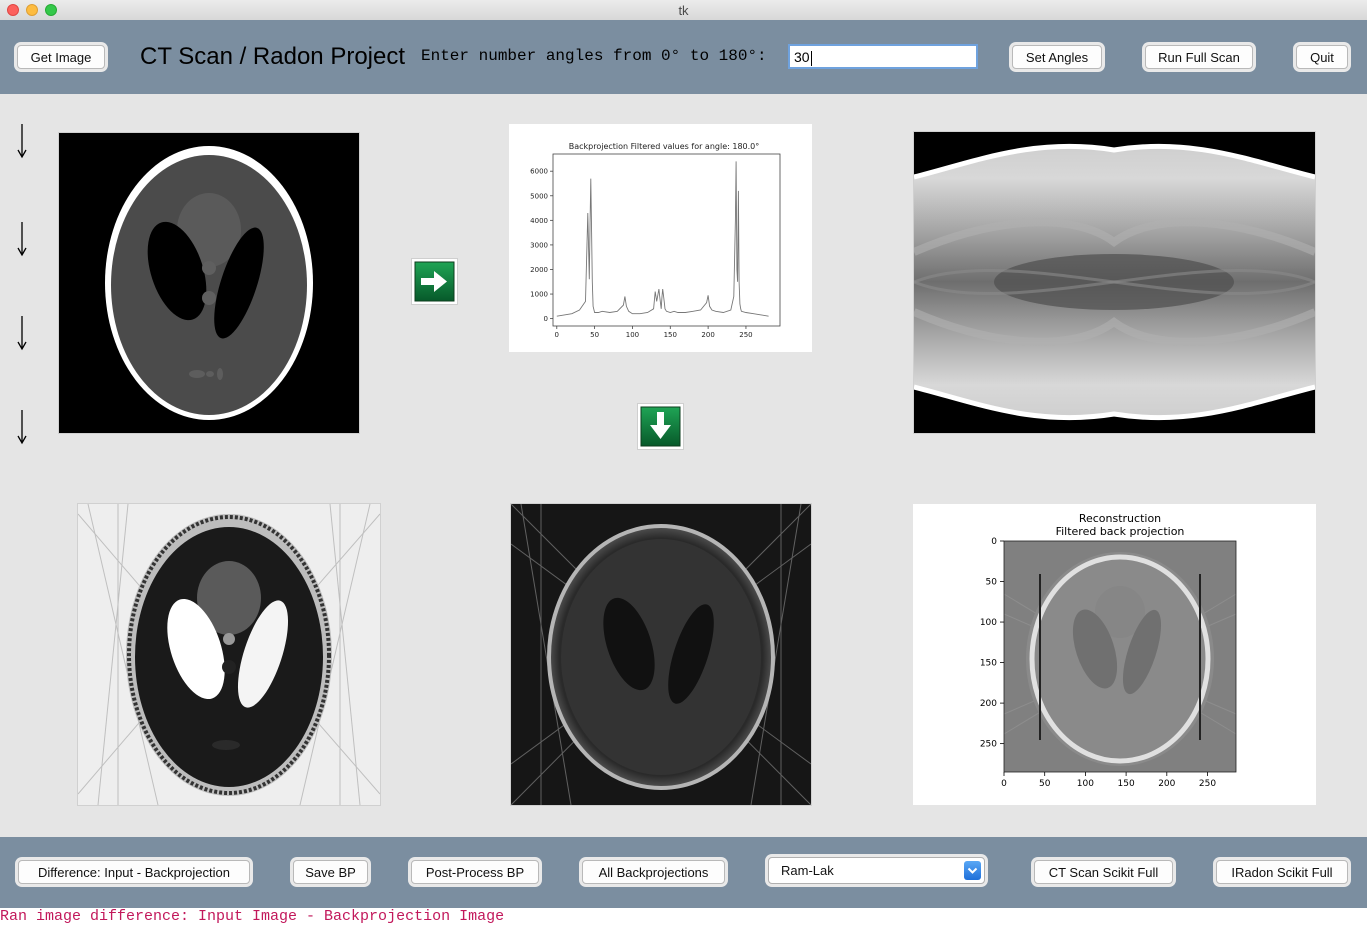 The width and height of the screenshot is (1367, 925). I want to click on get-image-button: Get Image, so click(61, 57).